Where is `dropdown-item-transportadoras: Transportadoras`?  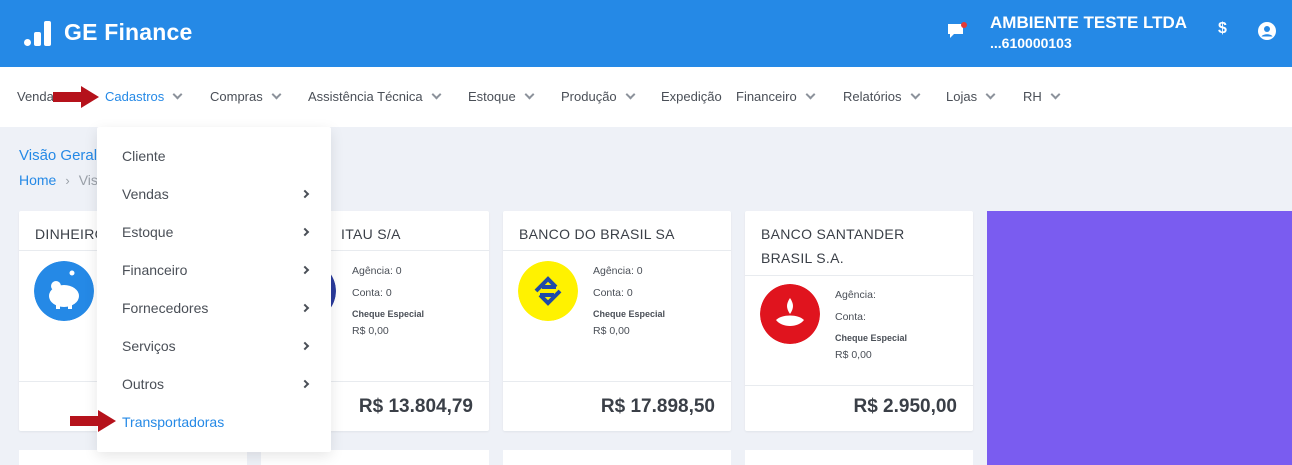
dropdown-item-transportadoras: Transportadoras is located at coordinates (217, 422).